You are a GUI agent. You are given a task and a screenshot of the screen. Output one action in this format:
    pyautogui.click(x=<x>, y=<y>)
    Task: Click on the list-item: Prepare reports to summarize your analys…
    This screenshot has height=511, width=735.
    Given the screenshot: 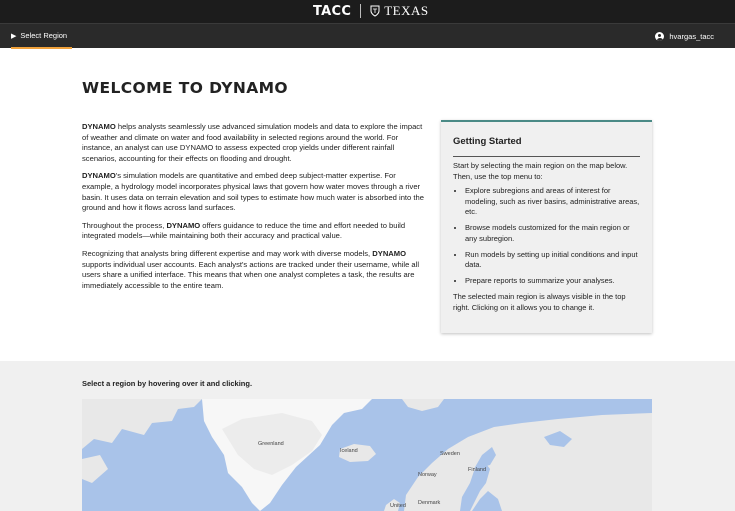 What is the action you would take?
    pyautogui.click(x=553, y=281)
    